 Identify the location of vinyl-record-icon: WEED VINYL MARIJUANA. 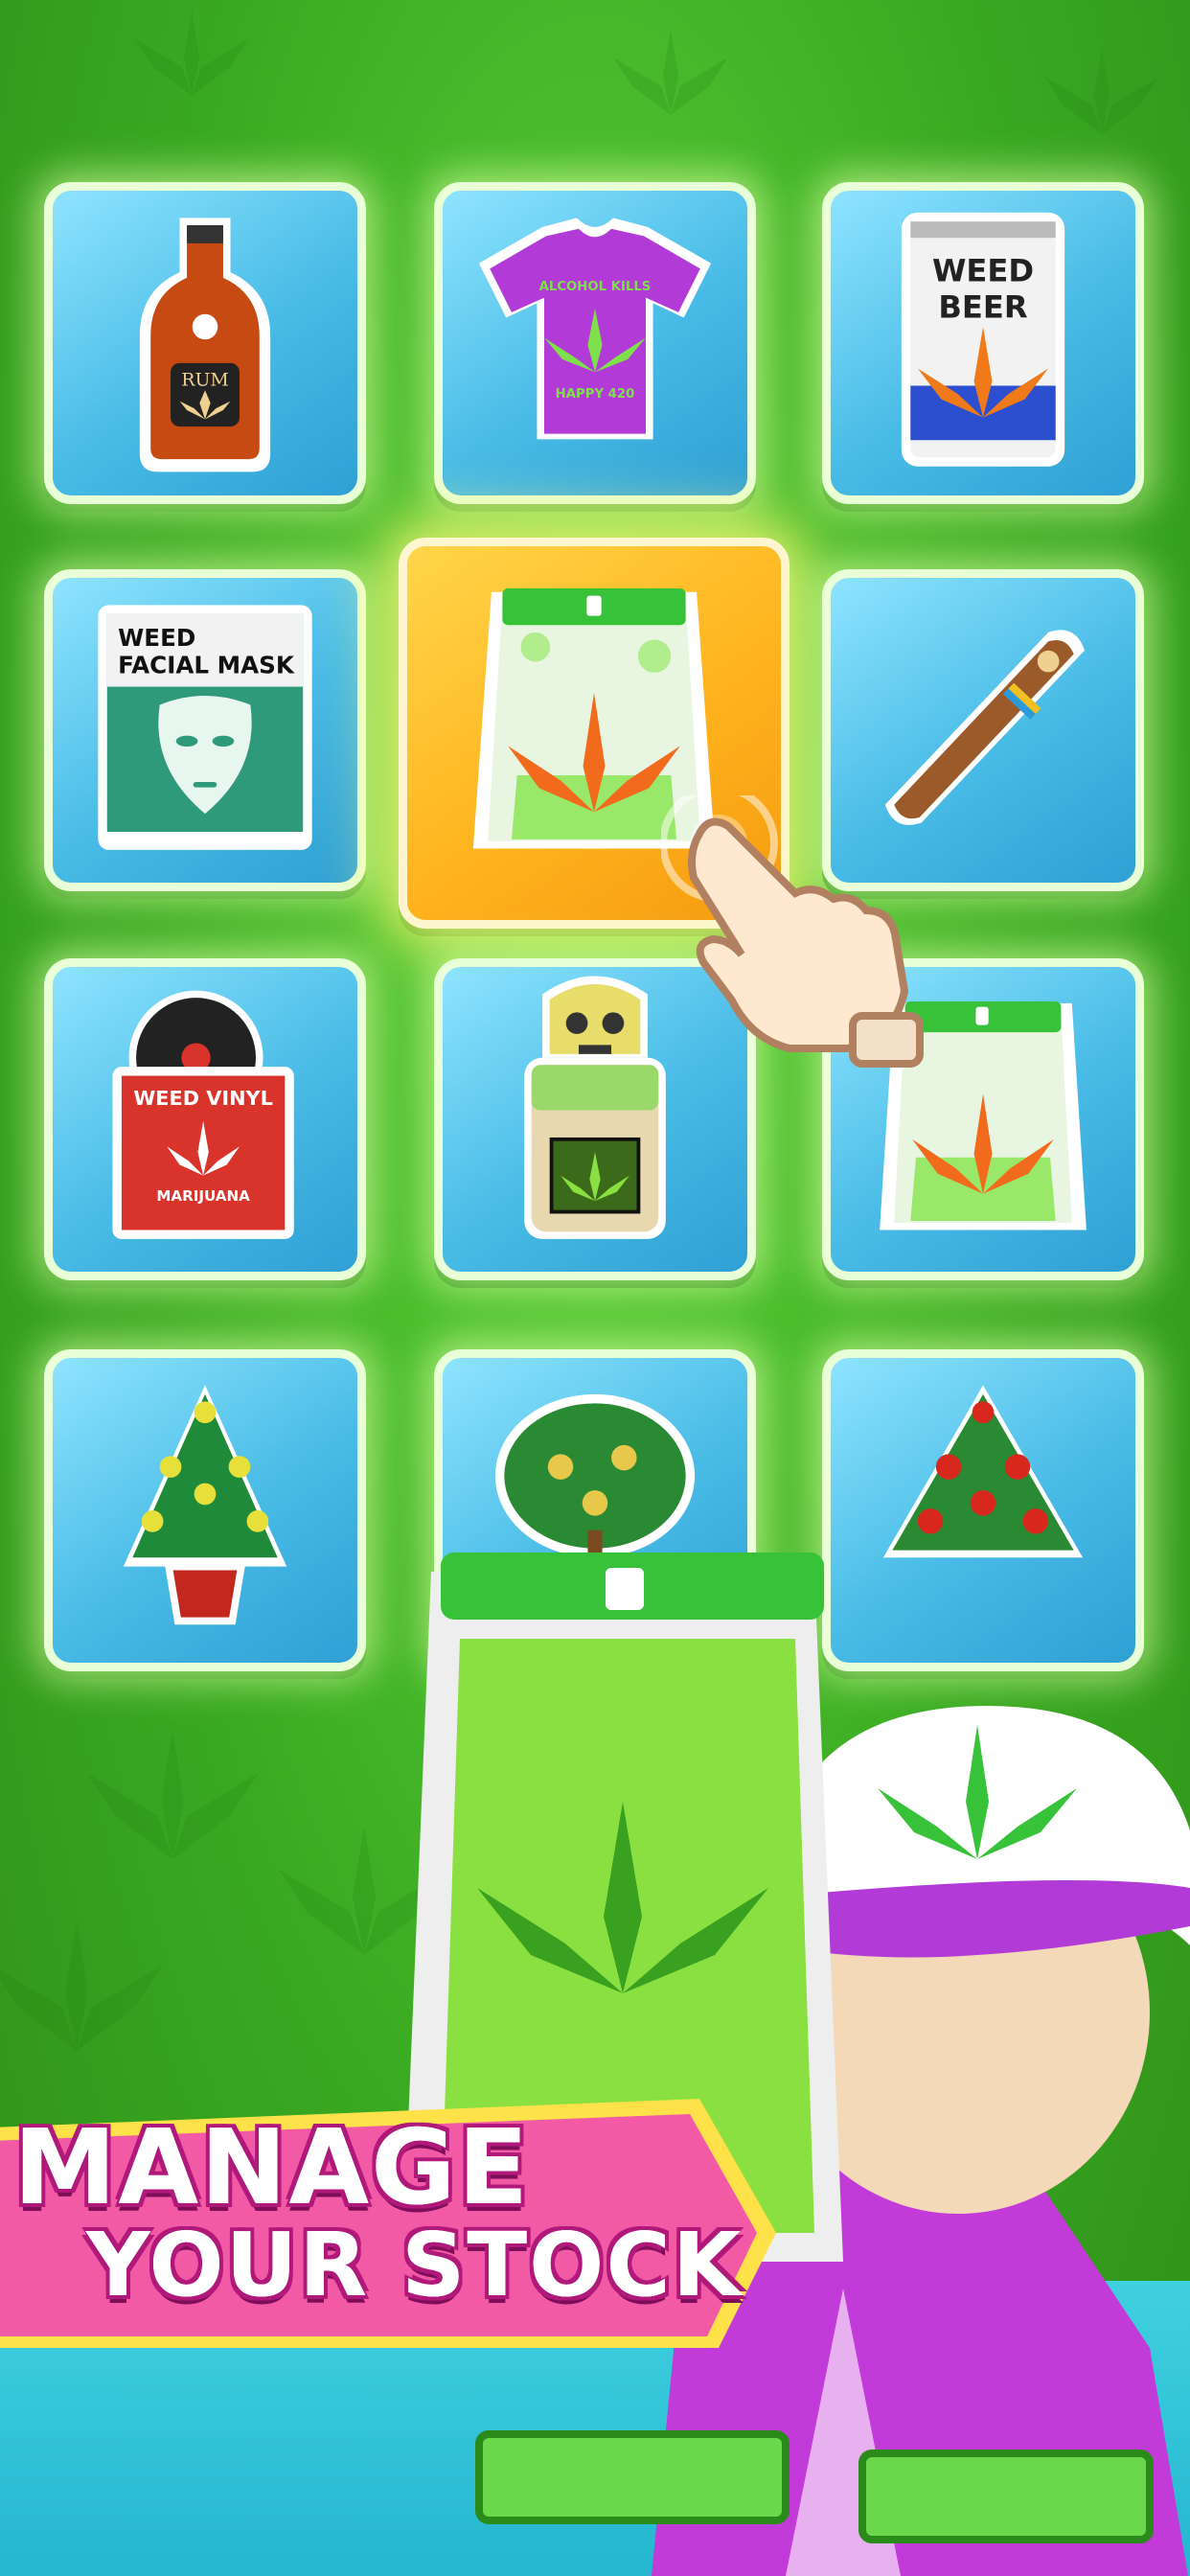
(203, 1114).